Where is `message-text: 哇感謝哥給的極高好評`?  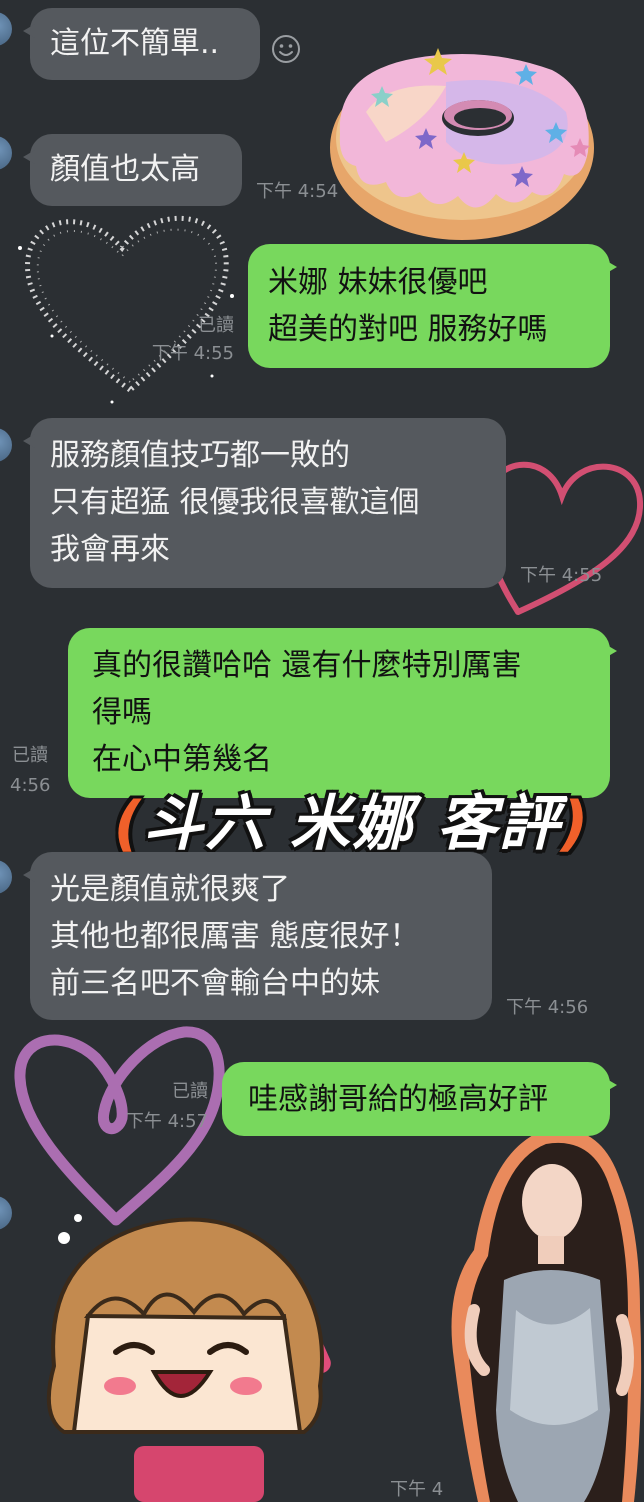
message-text: 哇感謝哥給的極高好評 is located at coordinates (398, 1099).